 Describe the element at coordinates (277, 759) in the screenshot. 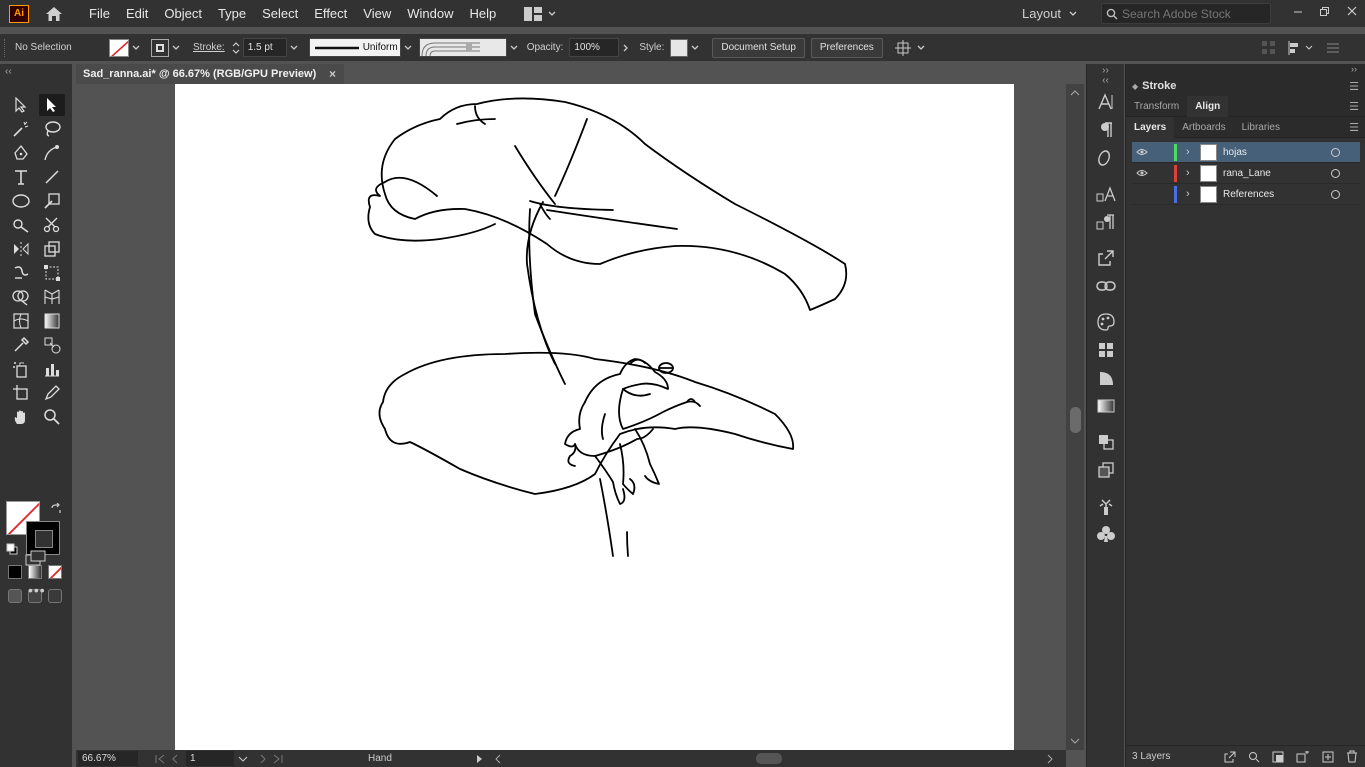

I see `last-artboard-icon` at that location.